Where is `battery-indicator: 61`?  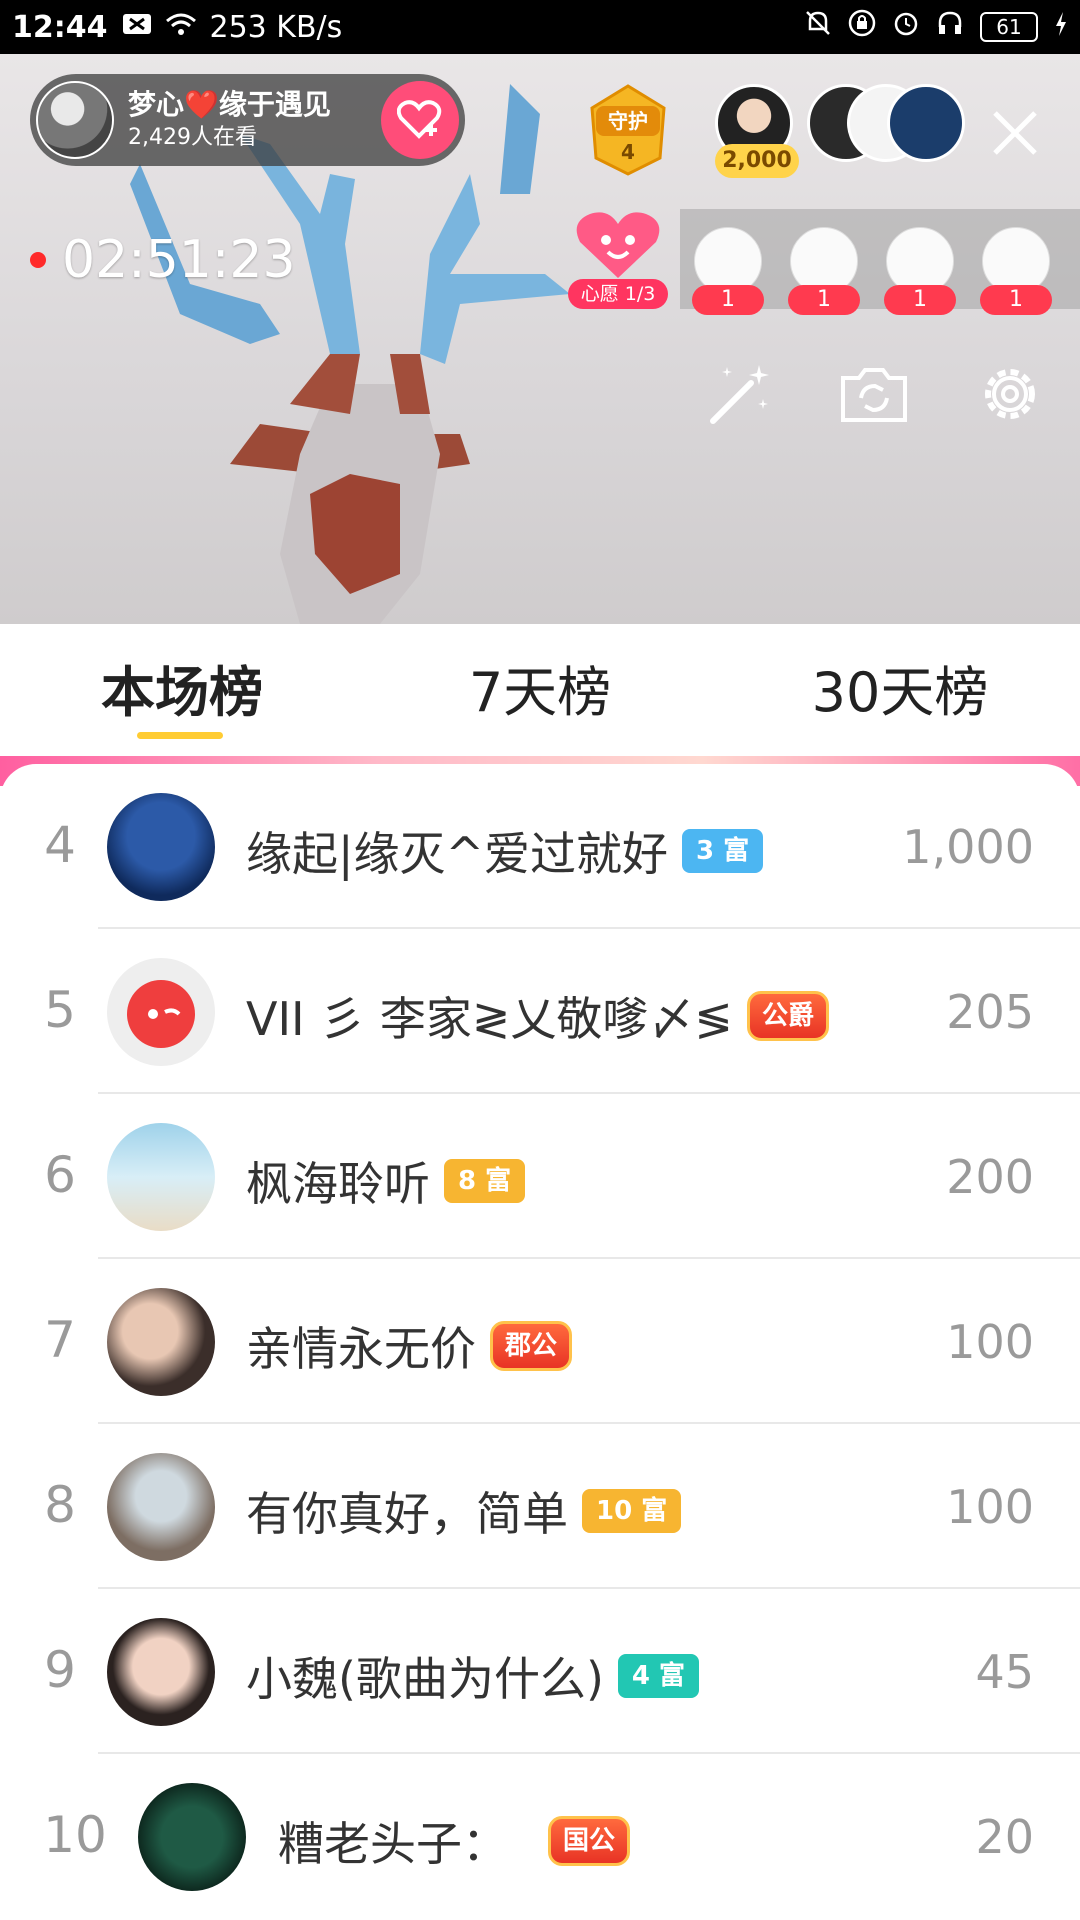
battery-indicator: 61 is located at coordinates (1009, 27).